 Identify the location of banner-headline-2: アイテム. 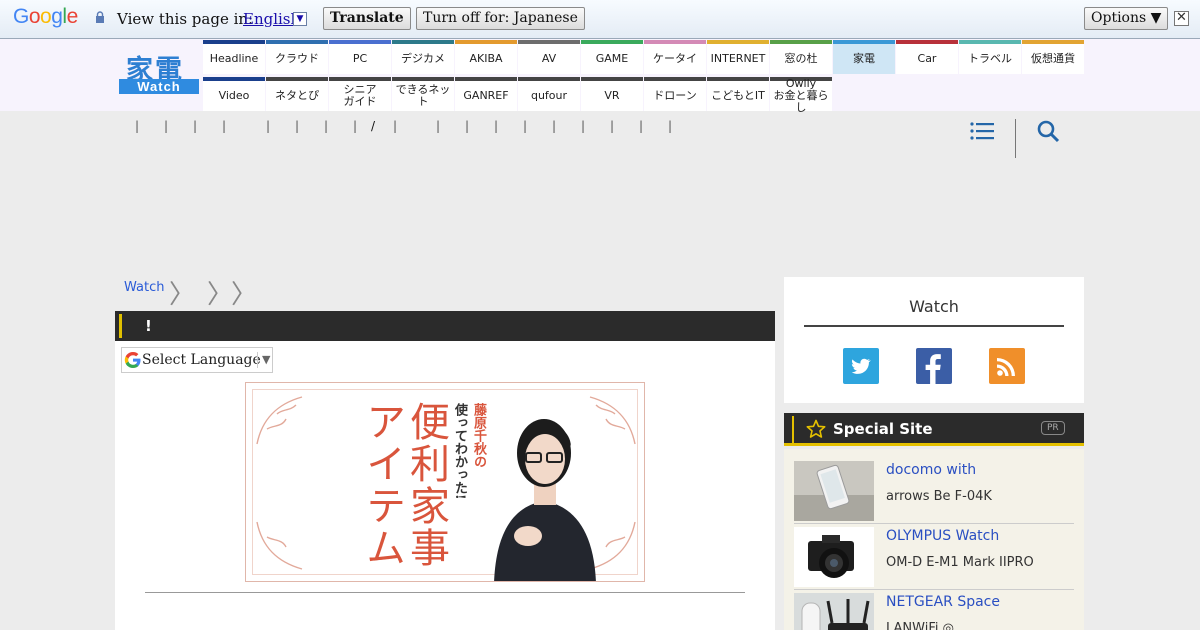
(382, 485).